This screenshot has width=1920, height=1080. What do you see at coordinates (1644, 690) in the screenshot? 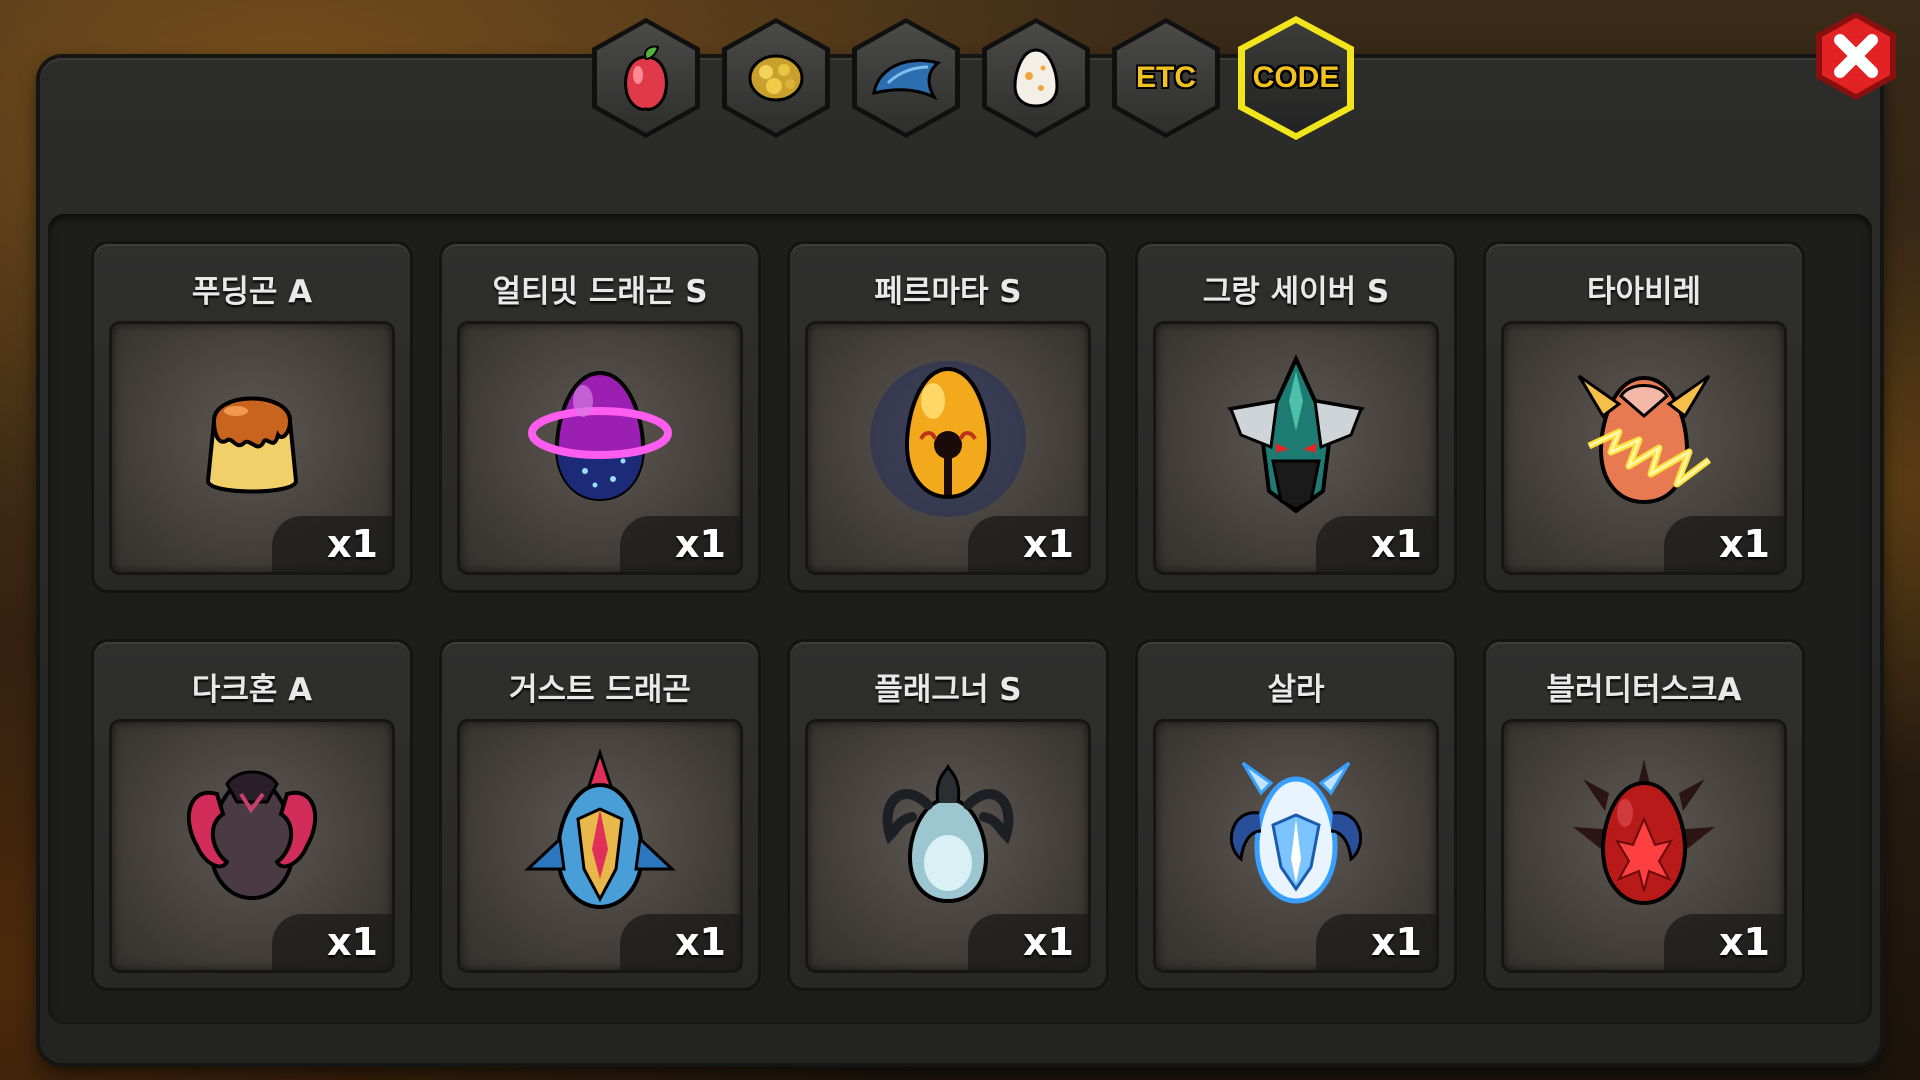
I see `item-name: 블러디터스크A` at bounding box center [1644, 690].